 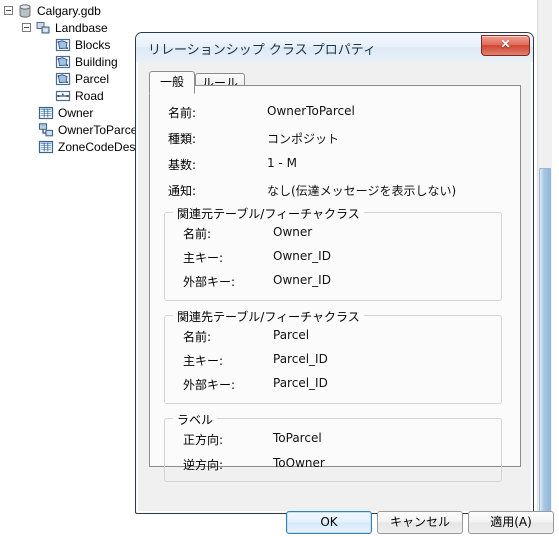 I want to click on origin-row-foreign-key: 外部キー: Owner_ID, so click(x=333, y=282).